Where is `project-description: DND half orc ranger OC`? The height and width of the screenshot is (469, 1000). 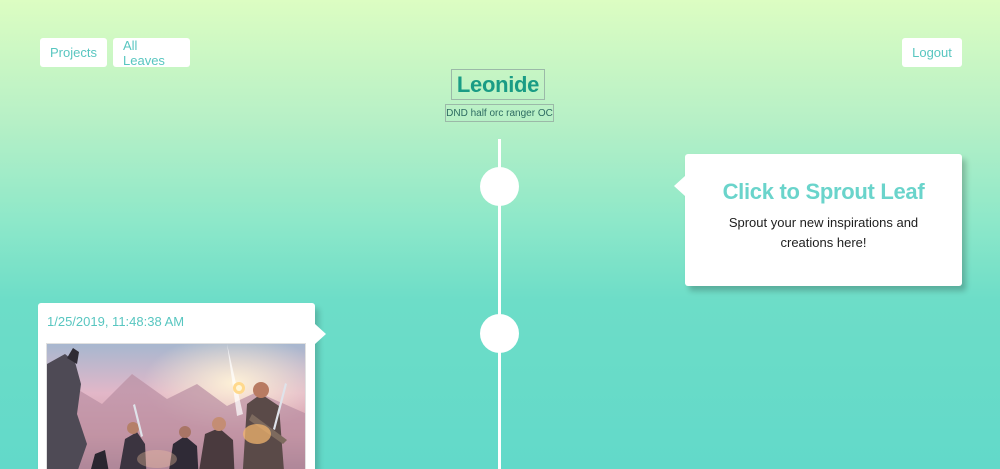 project-description: DND half orc ranger OC is located at coordinates (499, 113).